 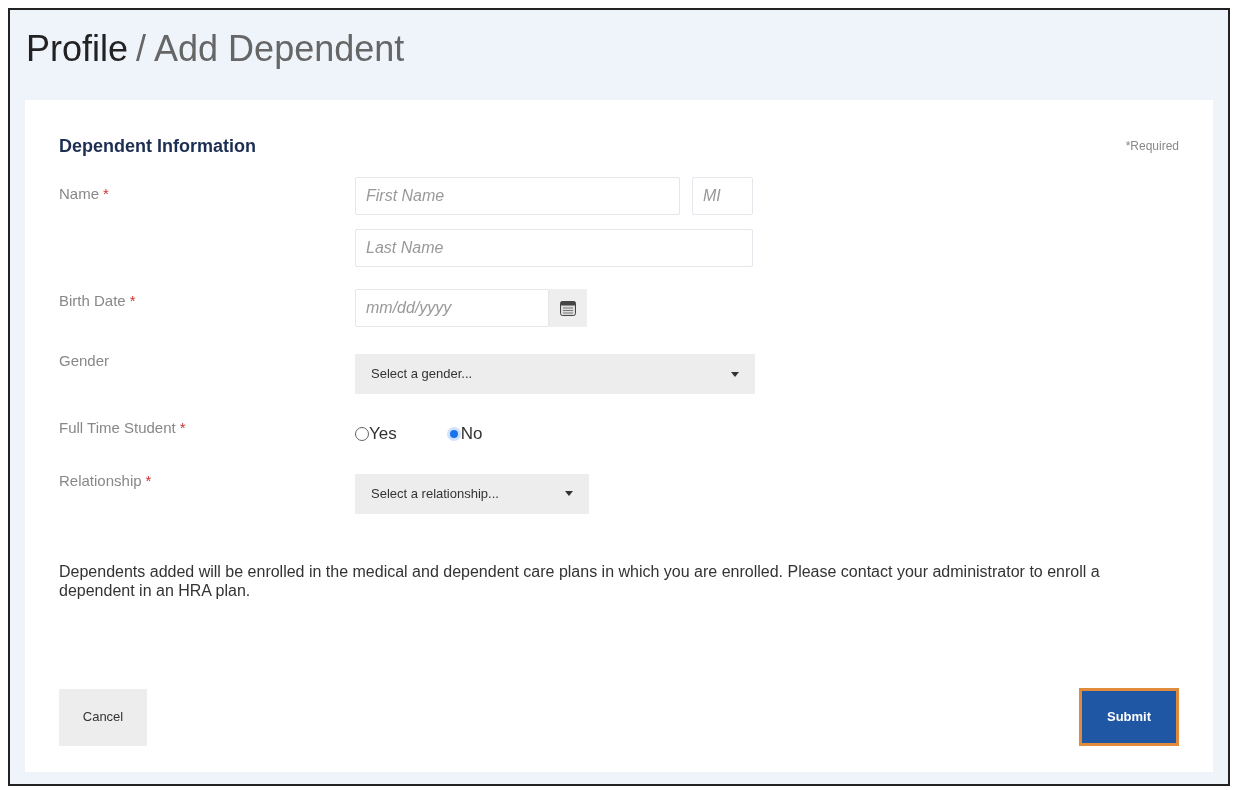 I want to click on input-field: First Name, so click(x=517, y=196).